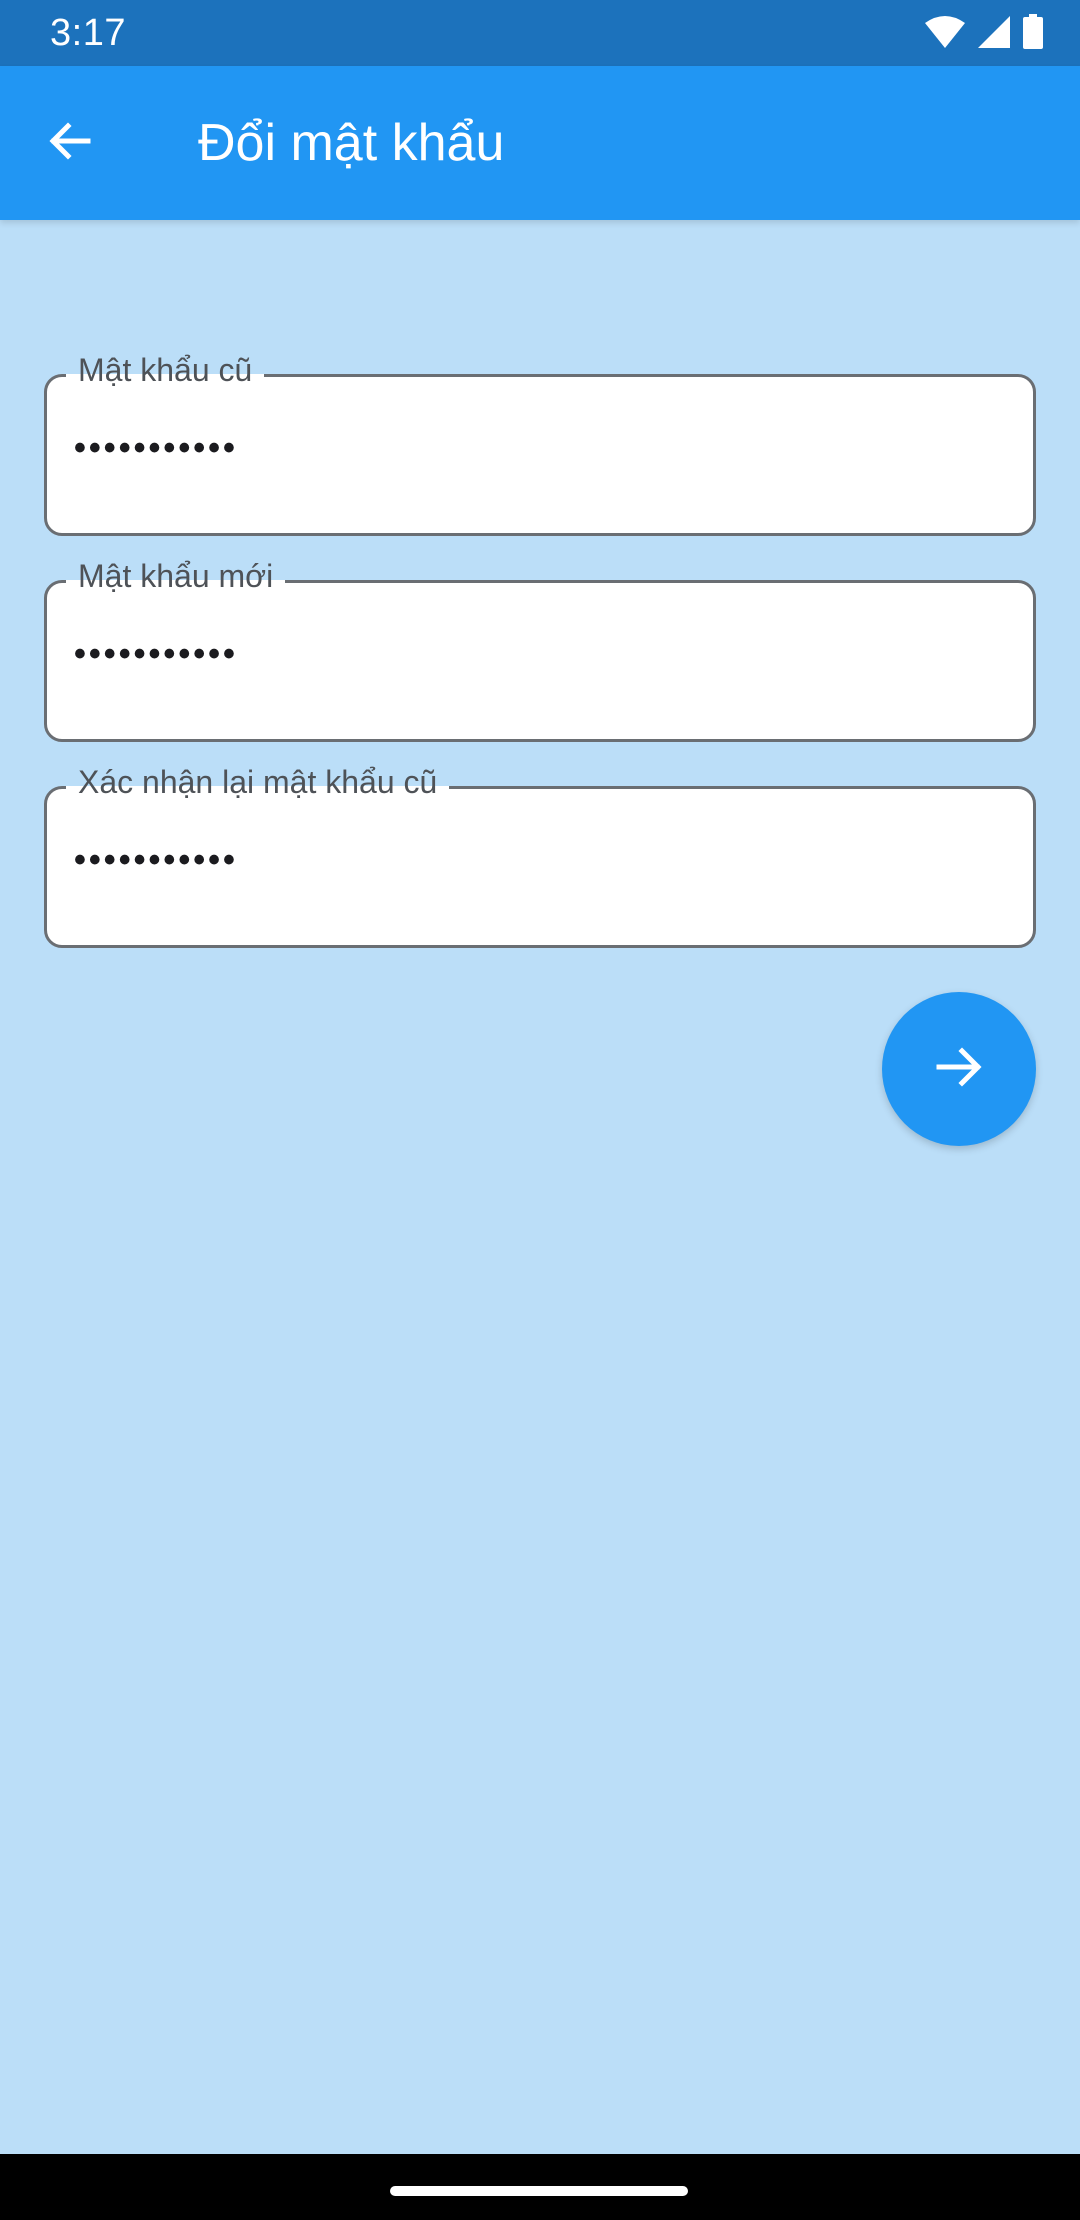 The height and width of the screenshot is (2220, 1080). I want to click on arrow-back-icon, so click(70, 143).